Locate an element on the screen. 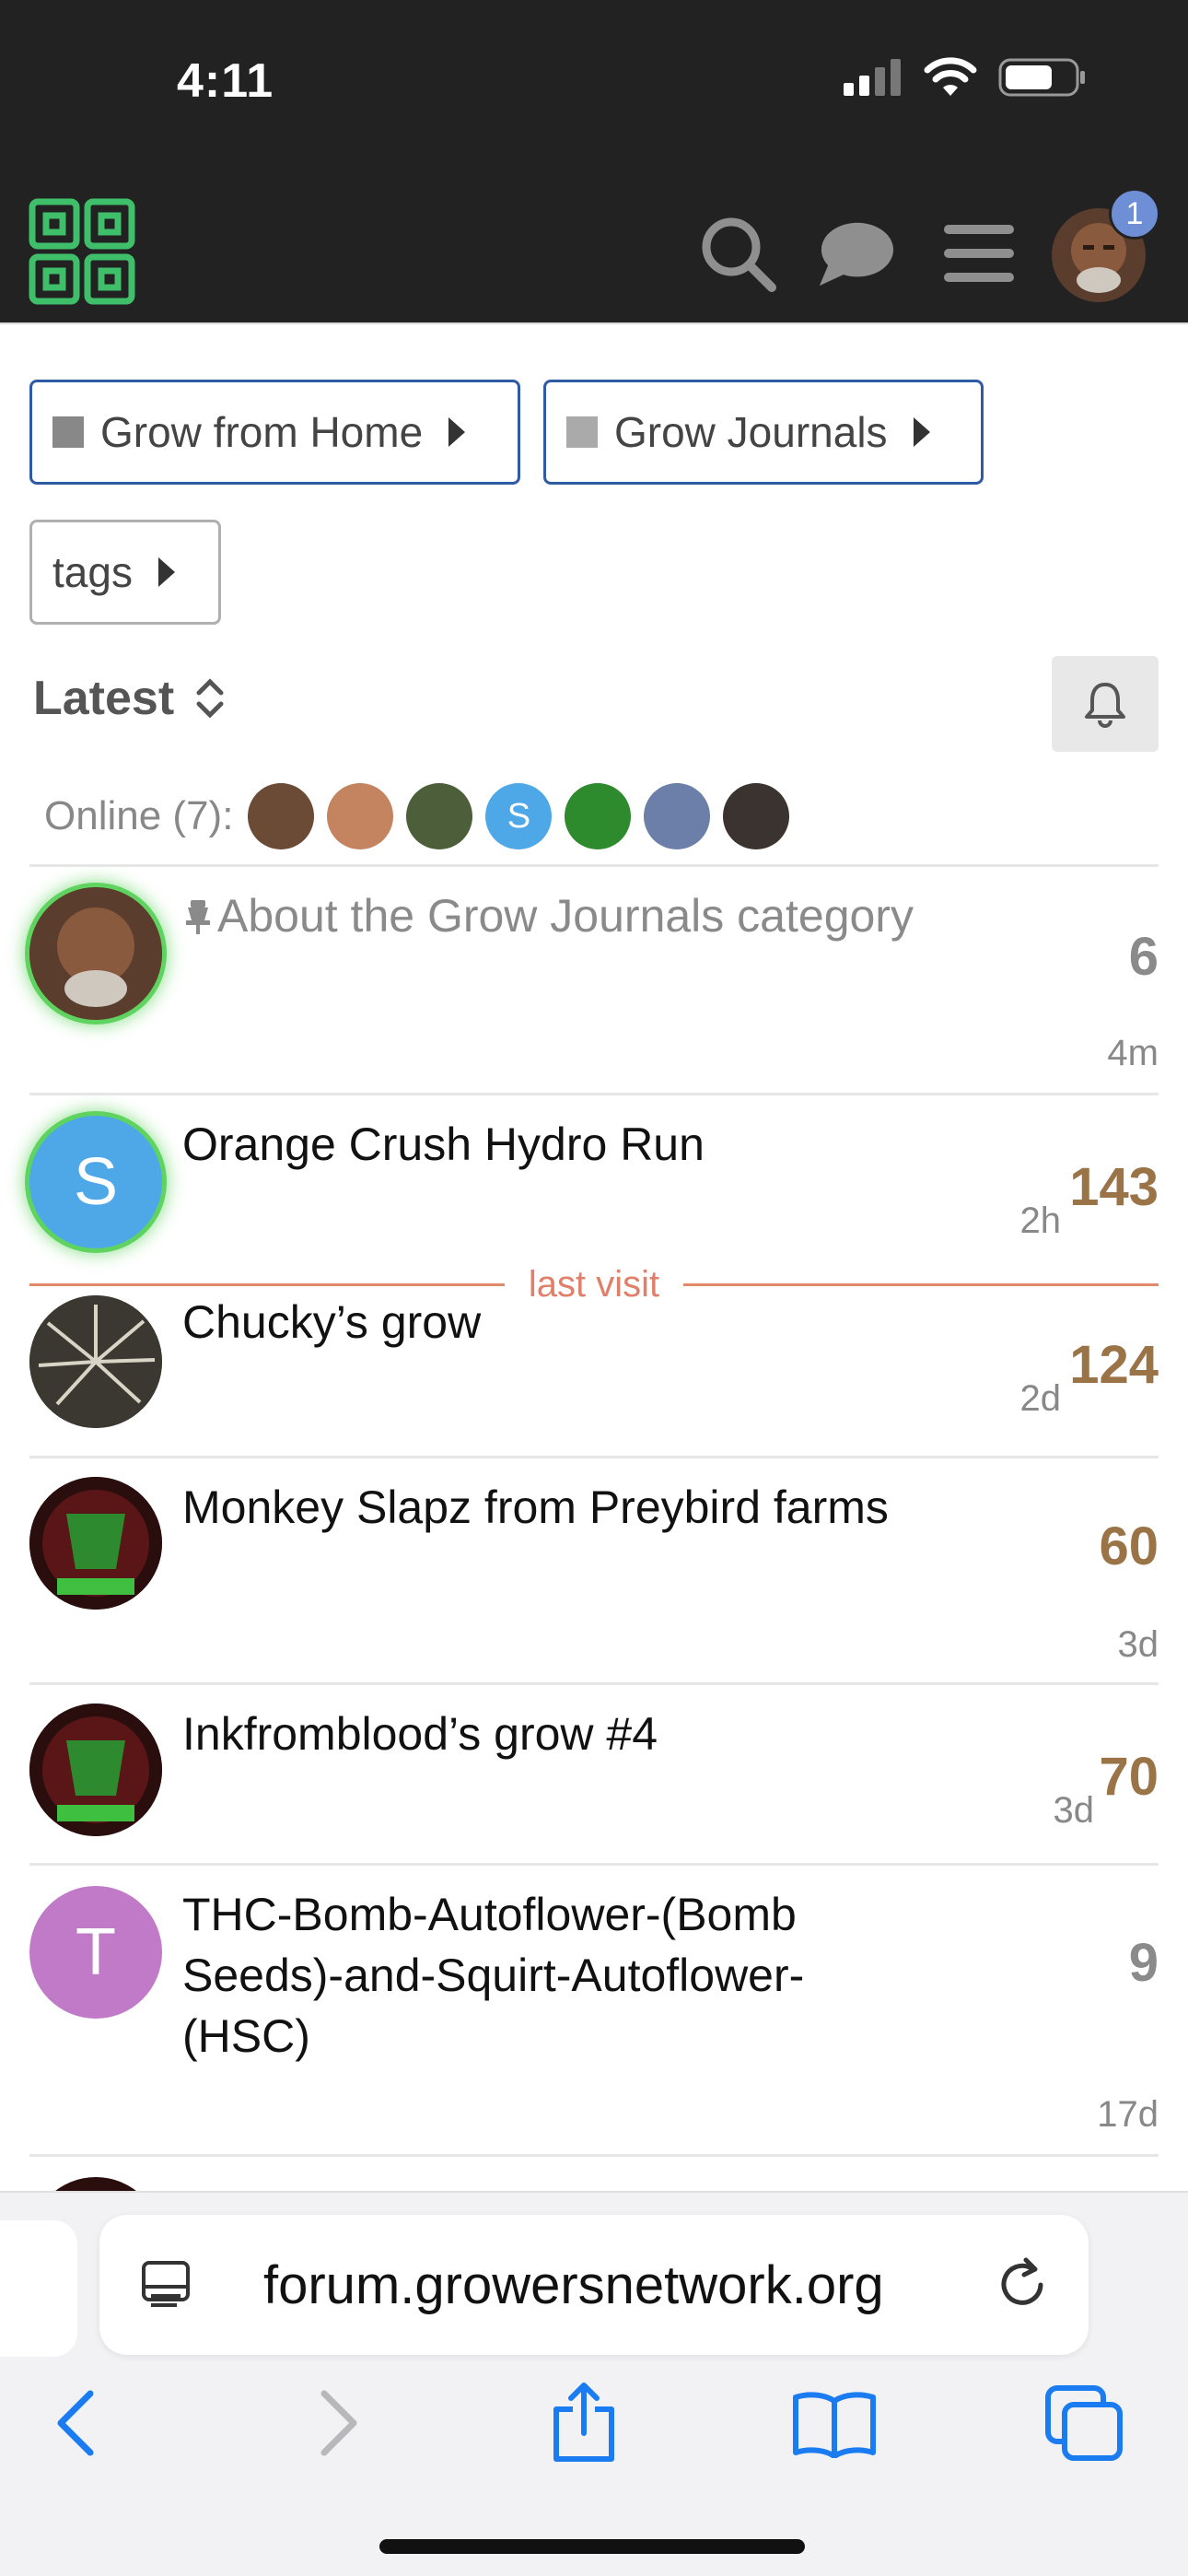 The height and width of the screenshot is (2576, 1188). wifi-icon is located at coordinates (951, 76).